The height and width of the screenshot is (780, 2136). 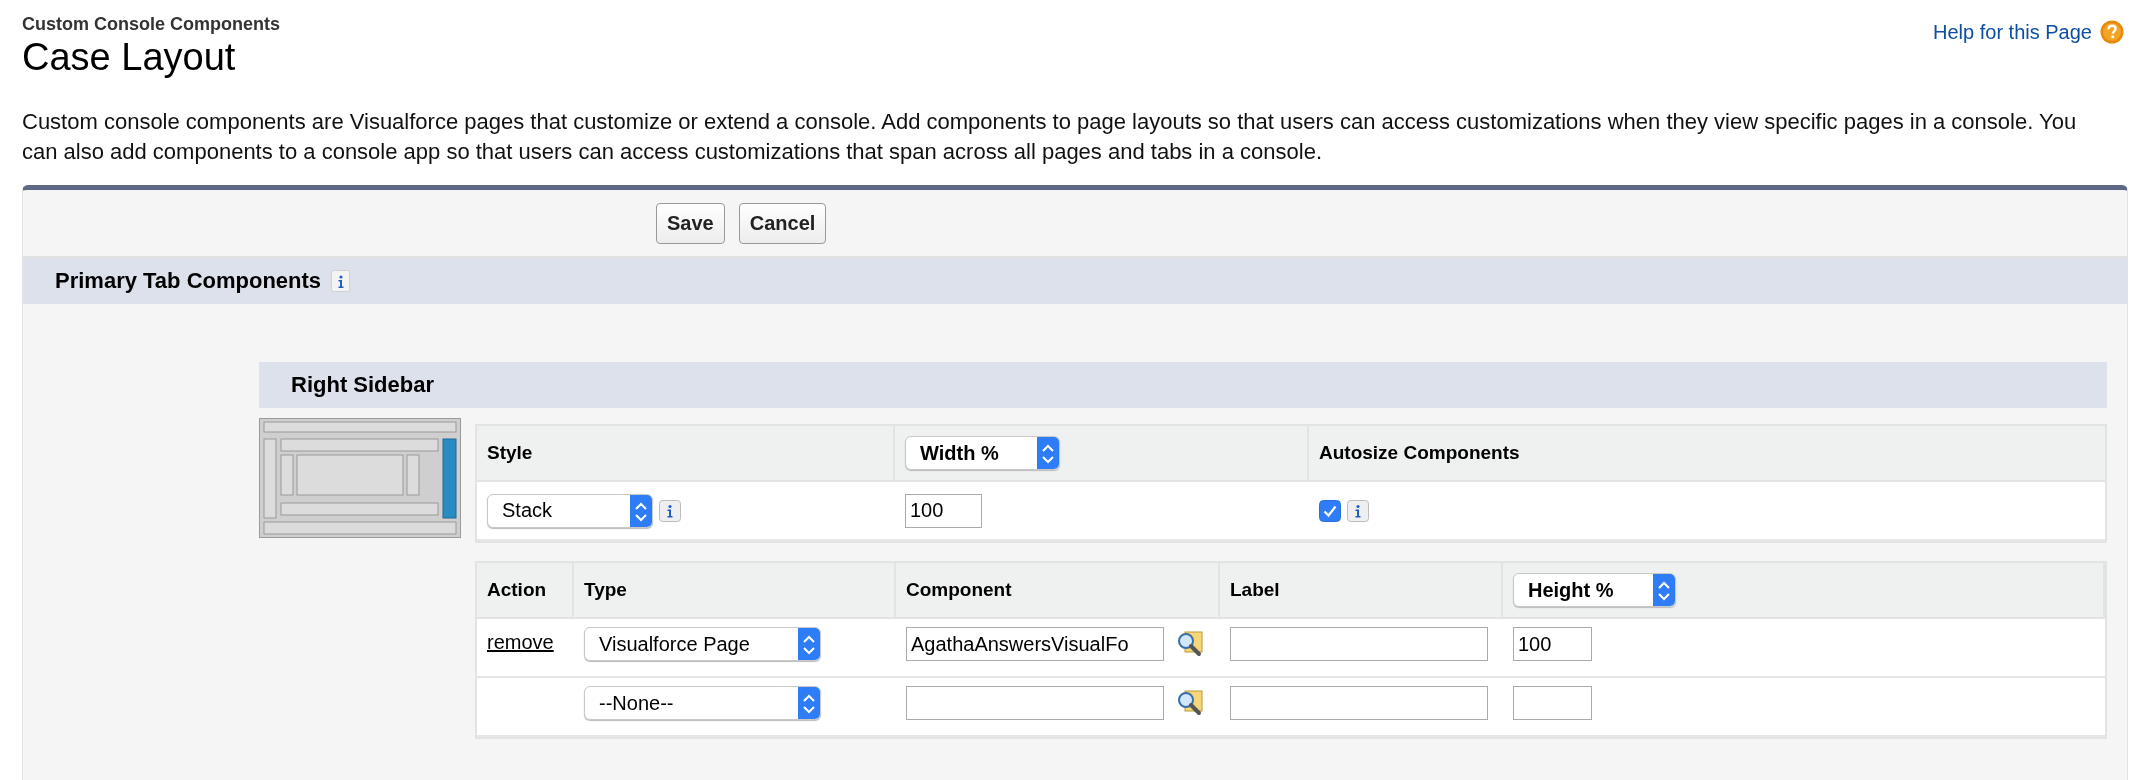 I want to click on column-header: Label, so click(x=1255, y=590).